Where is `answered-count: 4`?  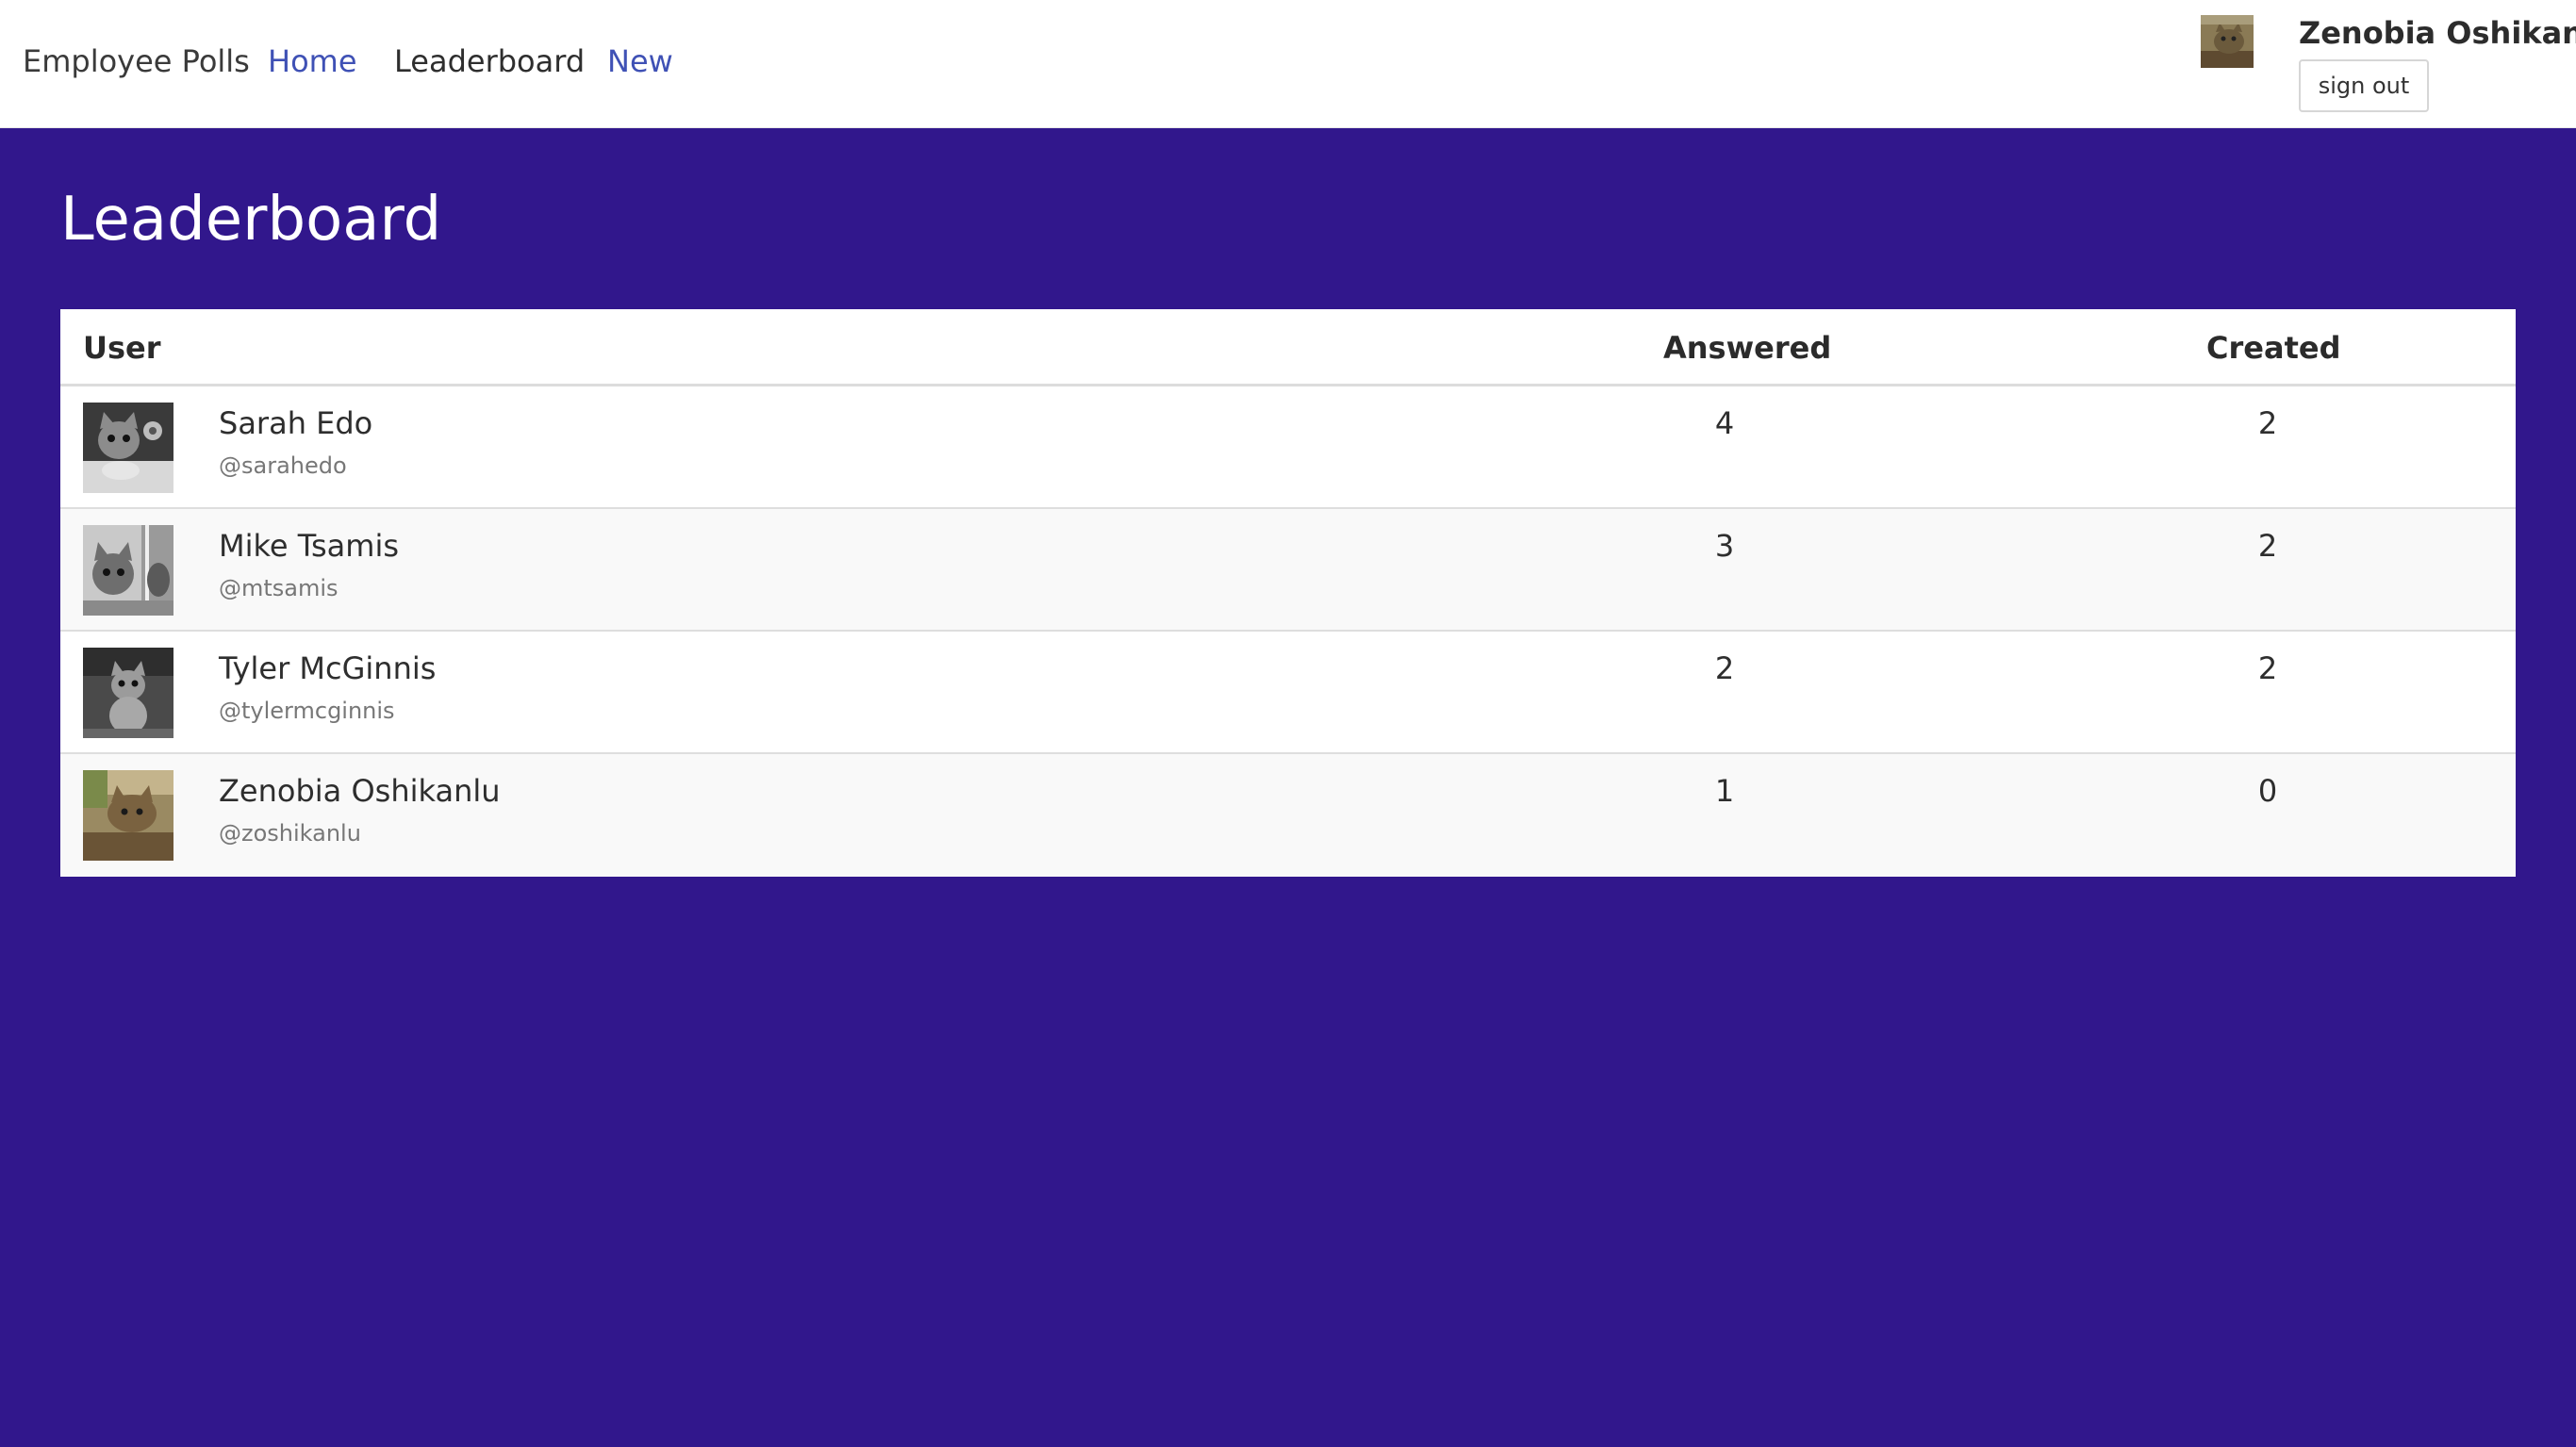
answered-count: 4 is located at coordinates (1724, 423).